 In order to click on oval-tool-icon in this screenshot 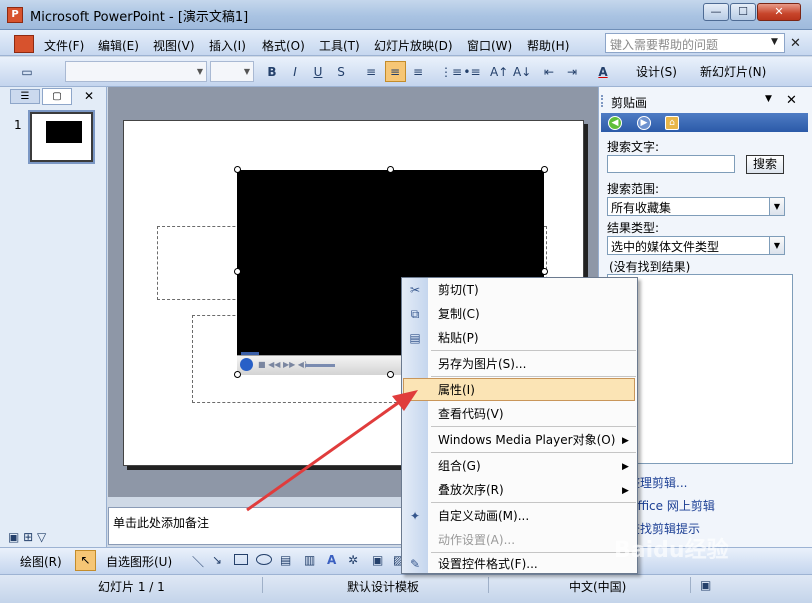, I will do `click(264, 559)`.